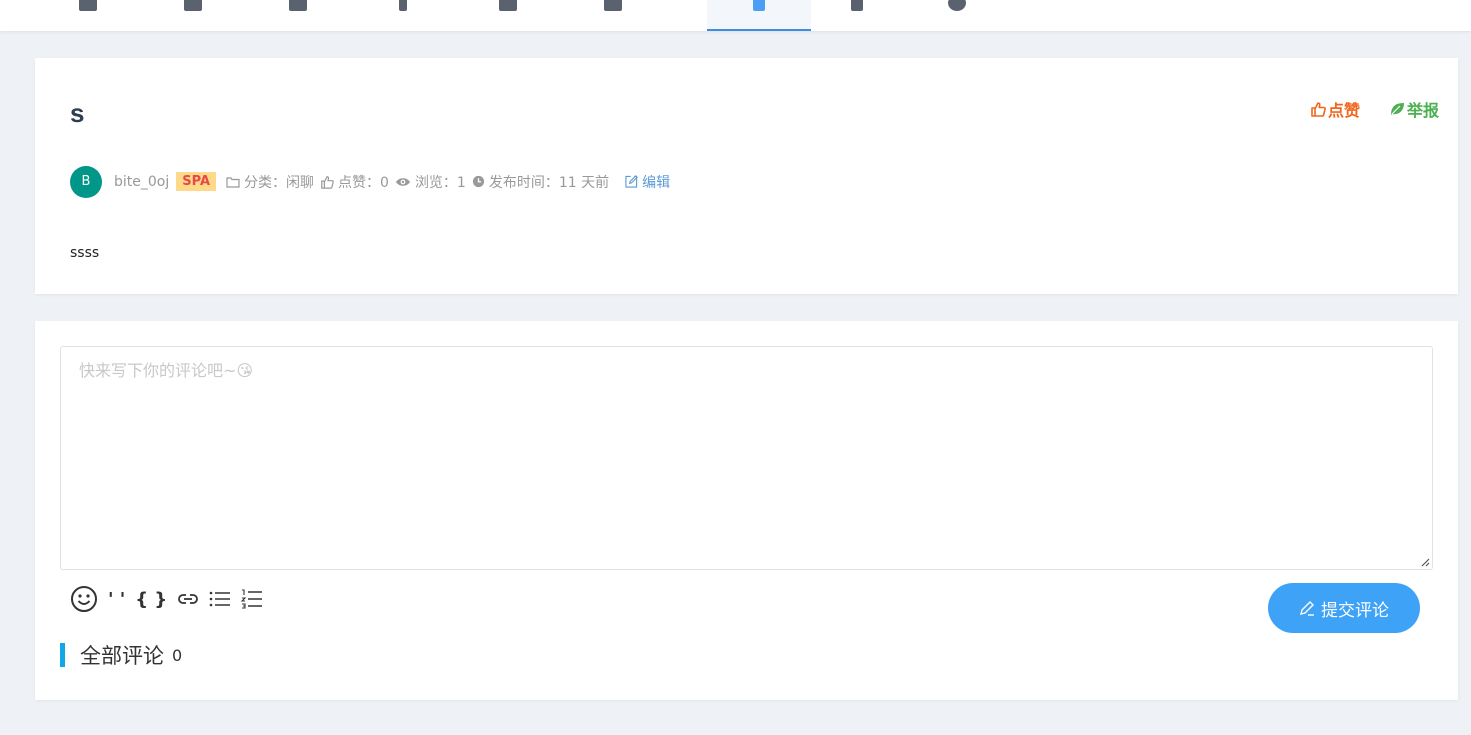 The height and width of the screenshot is (735, 1471). What do you see at coordinates (1355, 610) in the screenshot?
I see `submit-label: 提交评论` at bounding box center [1355, 610].